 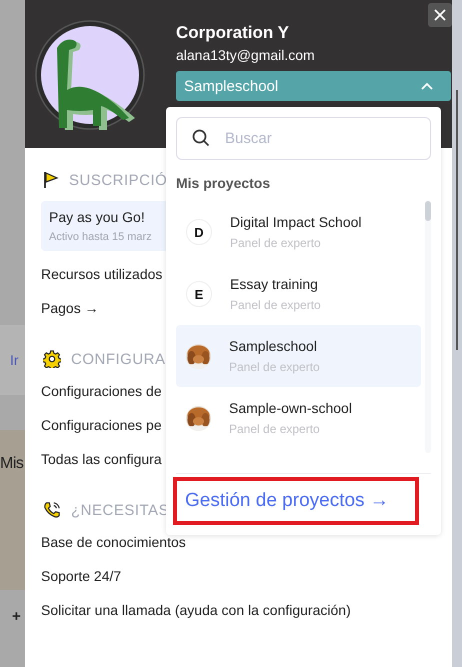 I want to click on menu-link: Solicitar una llamada (ayuda con la configuración), so click(x=196, y=610).